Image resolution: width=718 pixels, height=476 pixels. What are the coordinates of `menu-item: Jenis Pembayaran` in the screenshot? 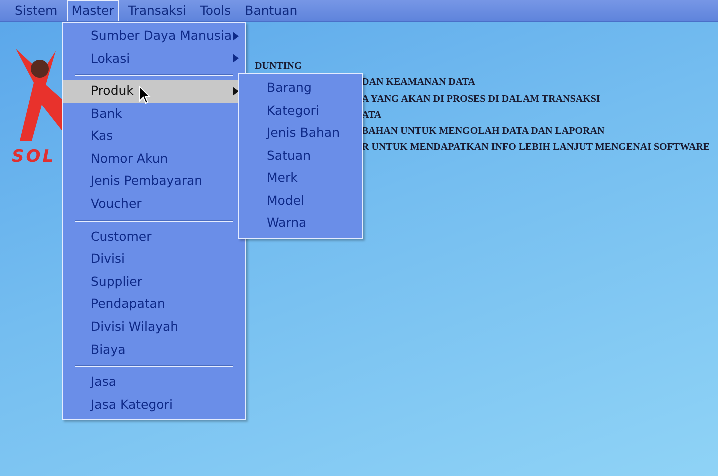 It's located at (150, 182).